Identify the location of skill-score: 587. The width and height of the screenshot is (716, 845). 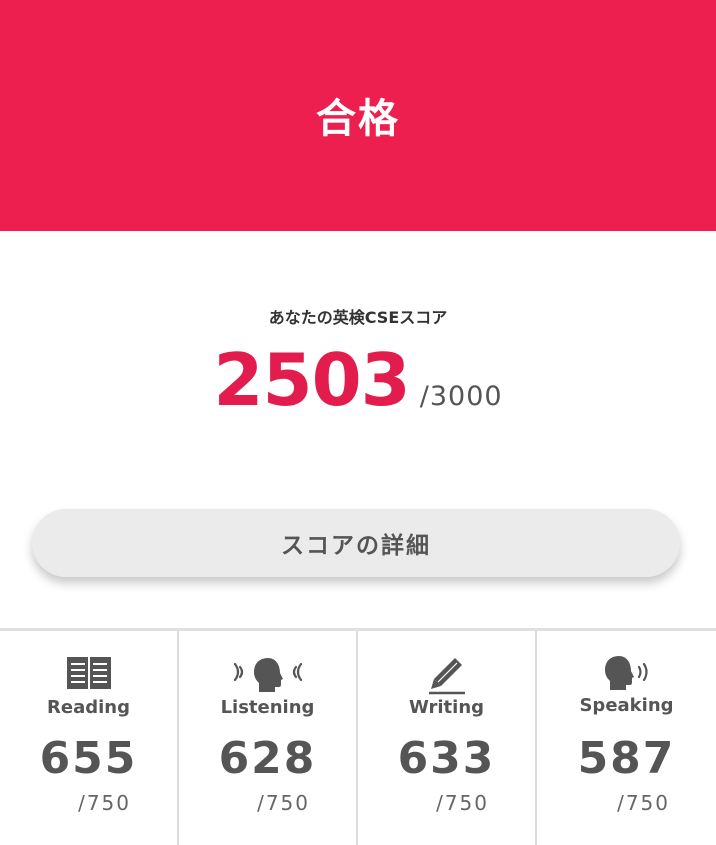
(626, 758).